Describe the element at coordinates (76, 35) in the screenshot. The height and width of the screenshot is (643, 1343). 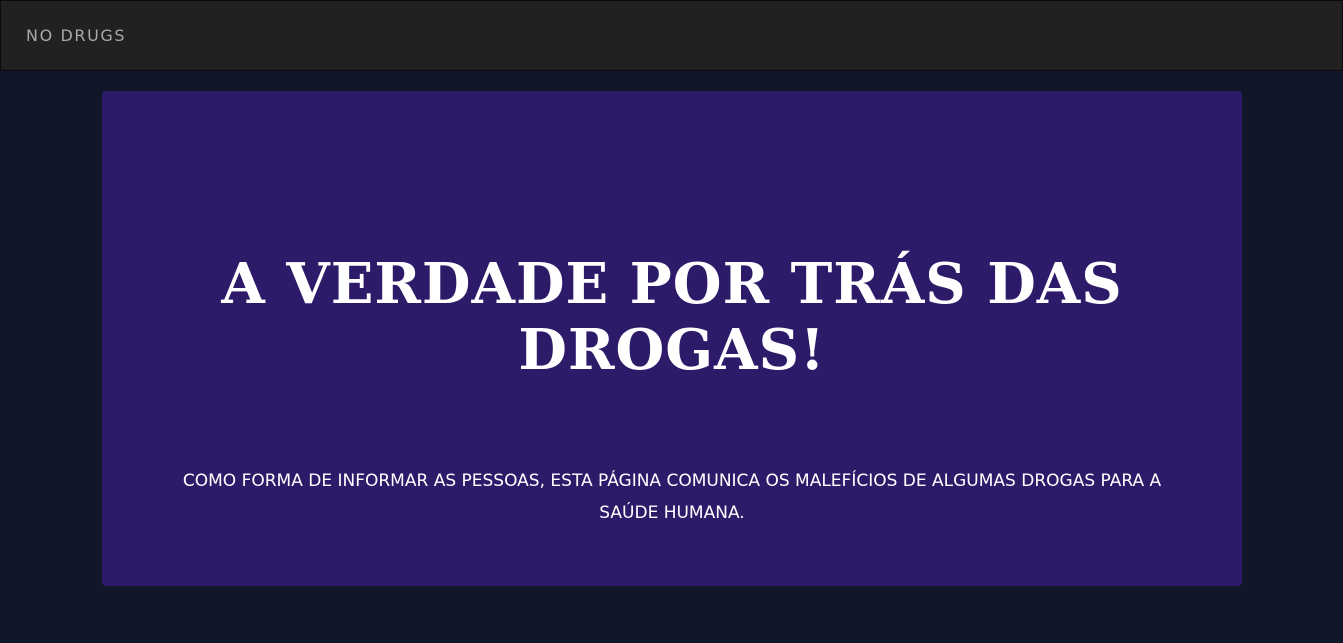
I see `brand-link: NO DRUGS` at that location.